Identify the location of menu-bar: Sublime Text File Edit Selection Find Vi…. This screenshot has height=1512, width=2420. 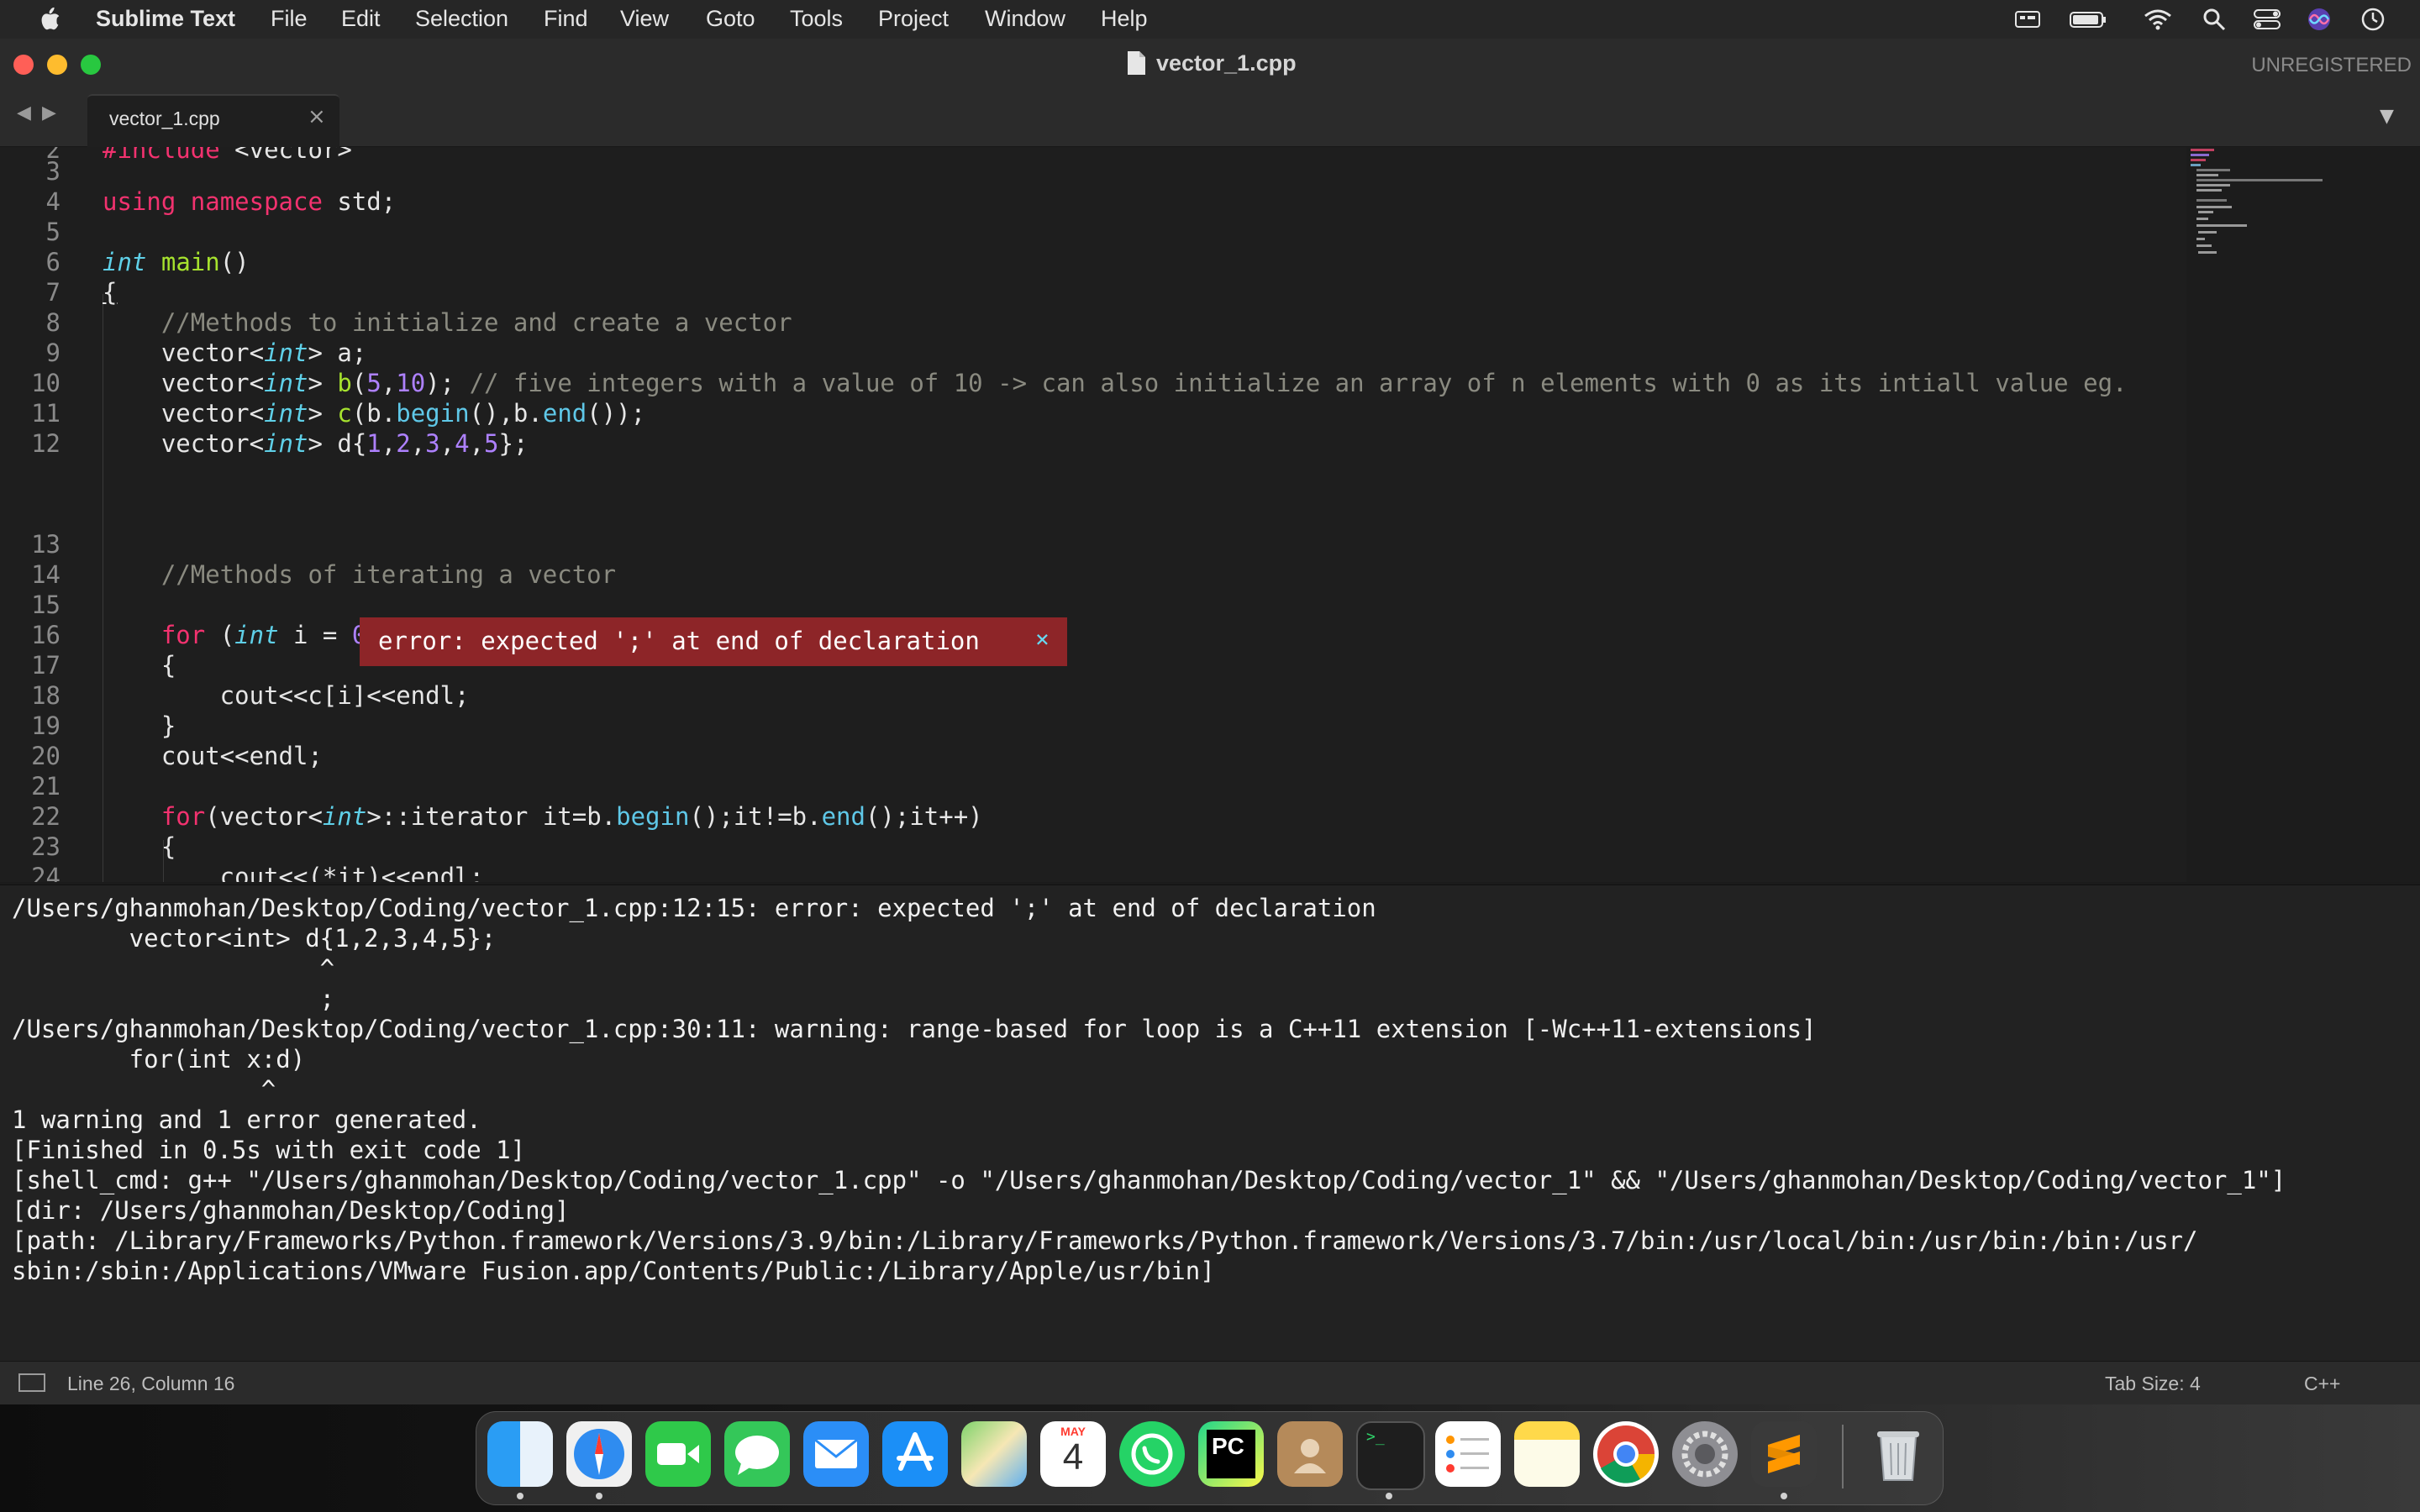
(1210, 19).